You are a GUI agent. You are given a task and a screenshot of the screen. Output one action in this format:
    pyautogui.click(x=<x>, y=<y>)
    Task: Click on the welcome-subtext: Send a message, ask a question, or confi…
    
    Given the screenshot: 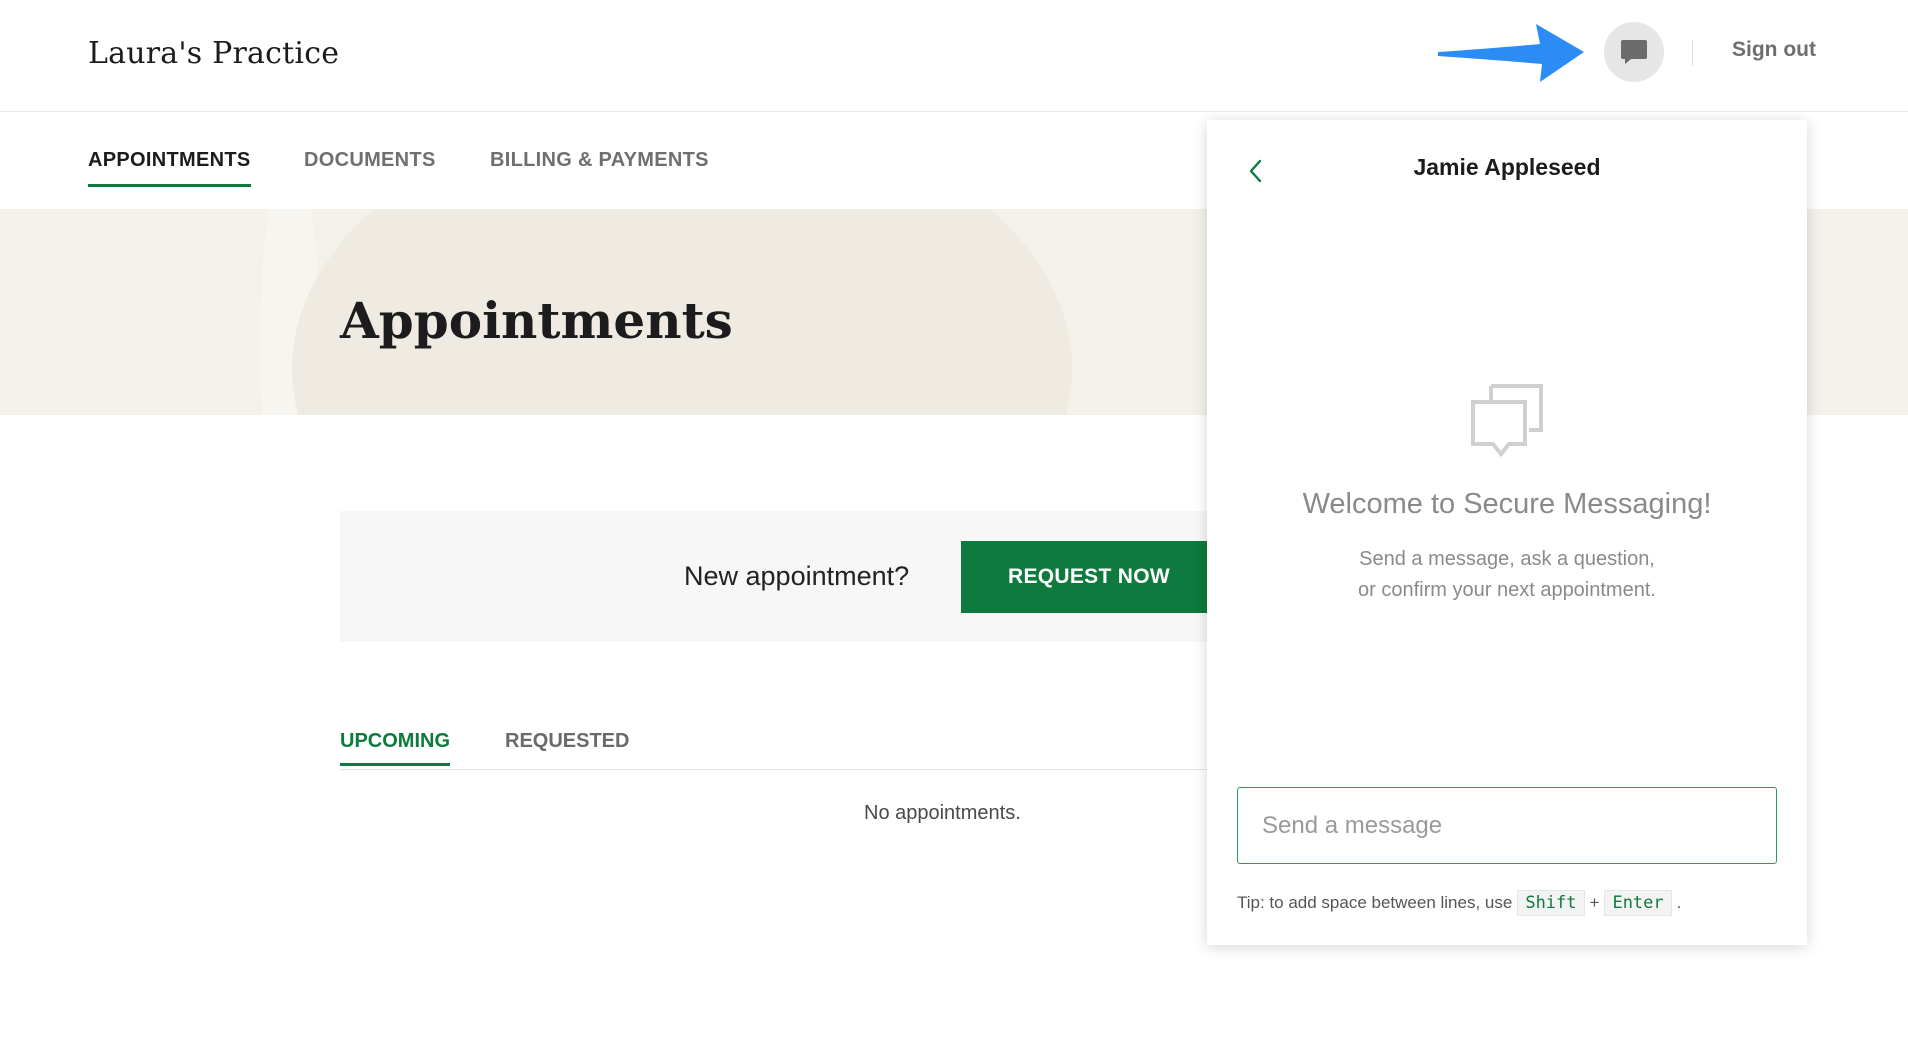 What is the action you would take?
    pyautogui.click(x=1507, y=575)
    